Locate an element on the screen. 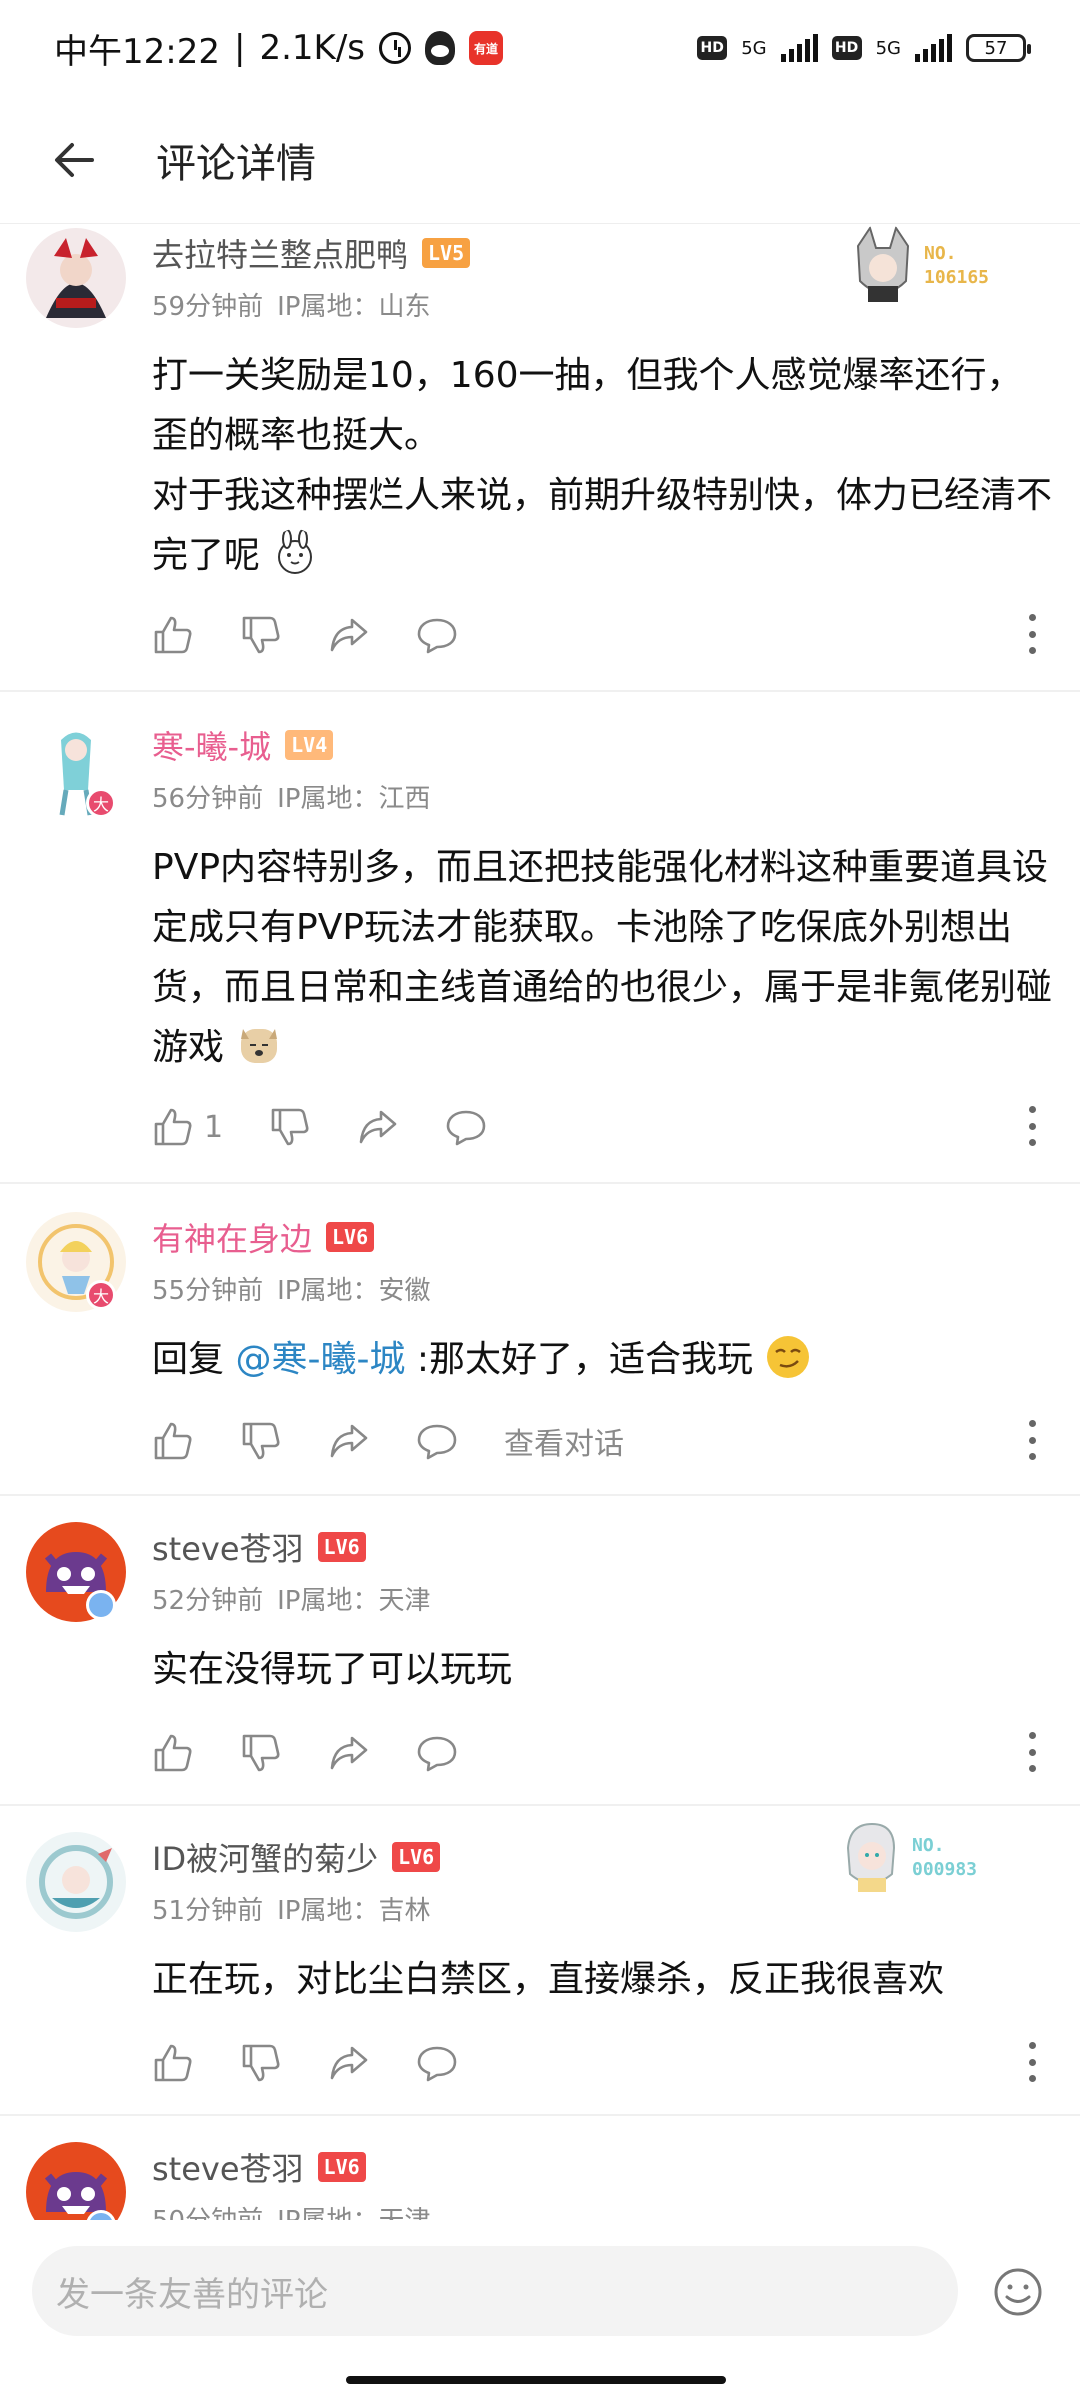 The image size is (1080, 2400). comment-username: ID被河蟹的菊少 LV6 is located at coordinates (296, 1857).